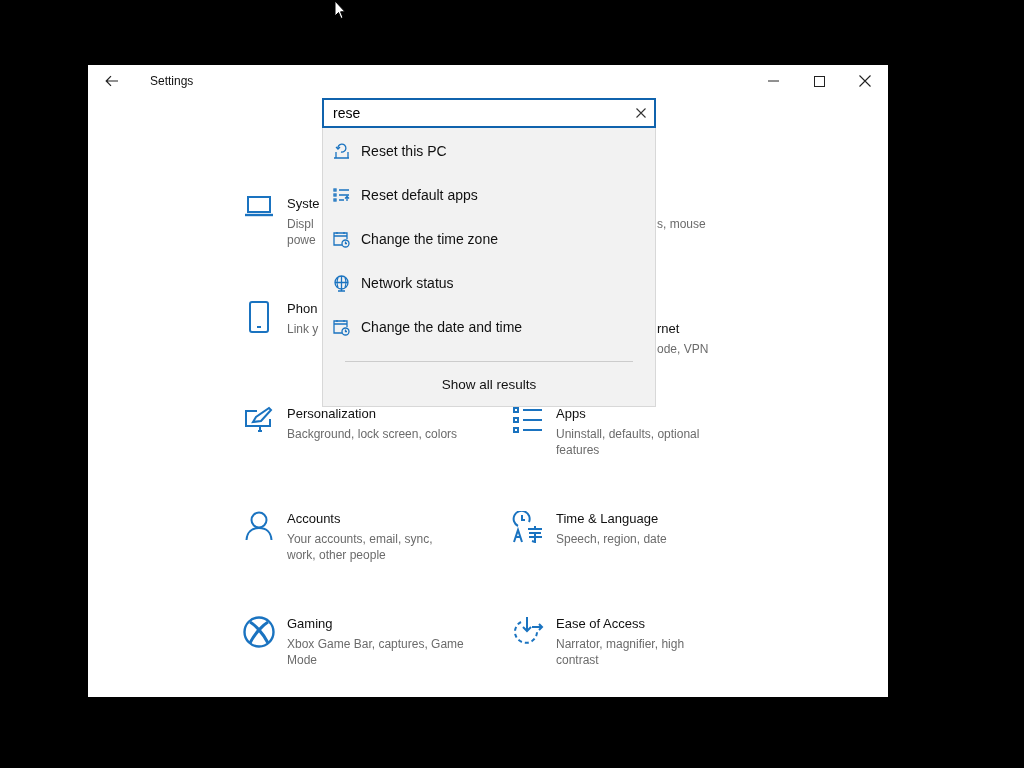 Image resolution: width=1024 pixels, height=768 pixels. Describe the element at coordinates (865, 81) in the screenshot. I see `close-icon` at that location.